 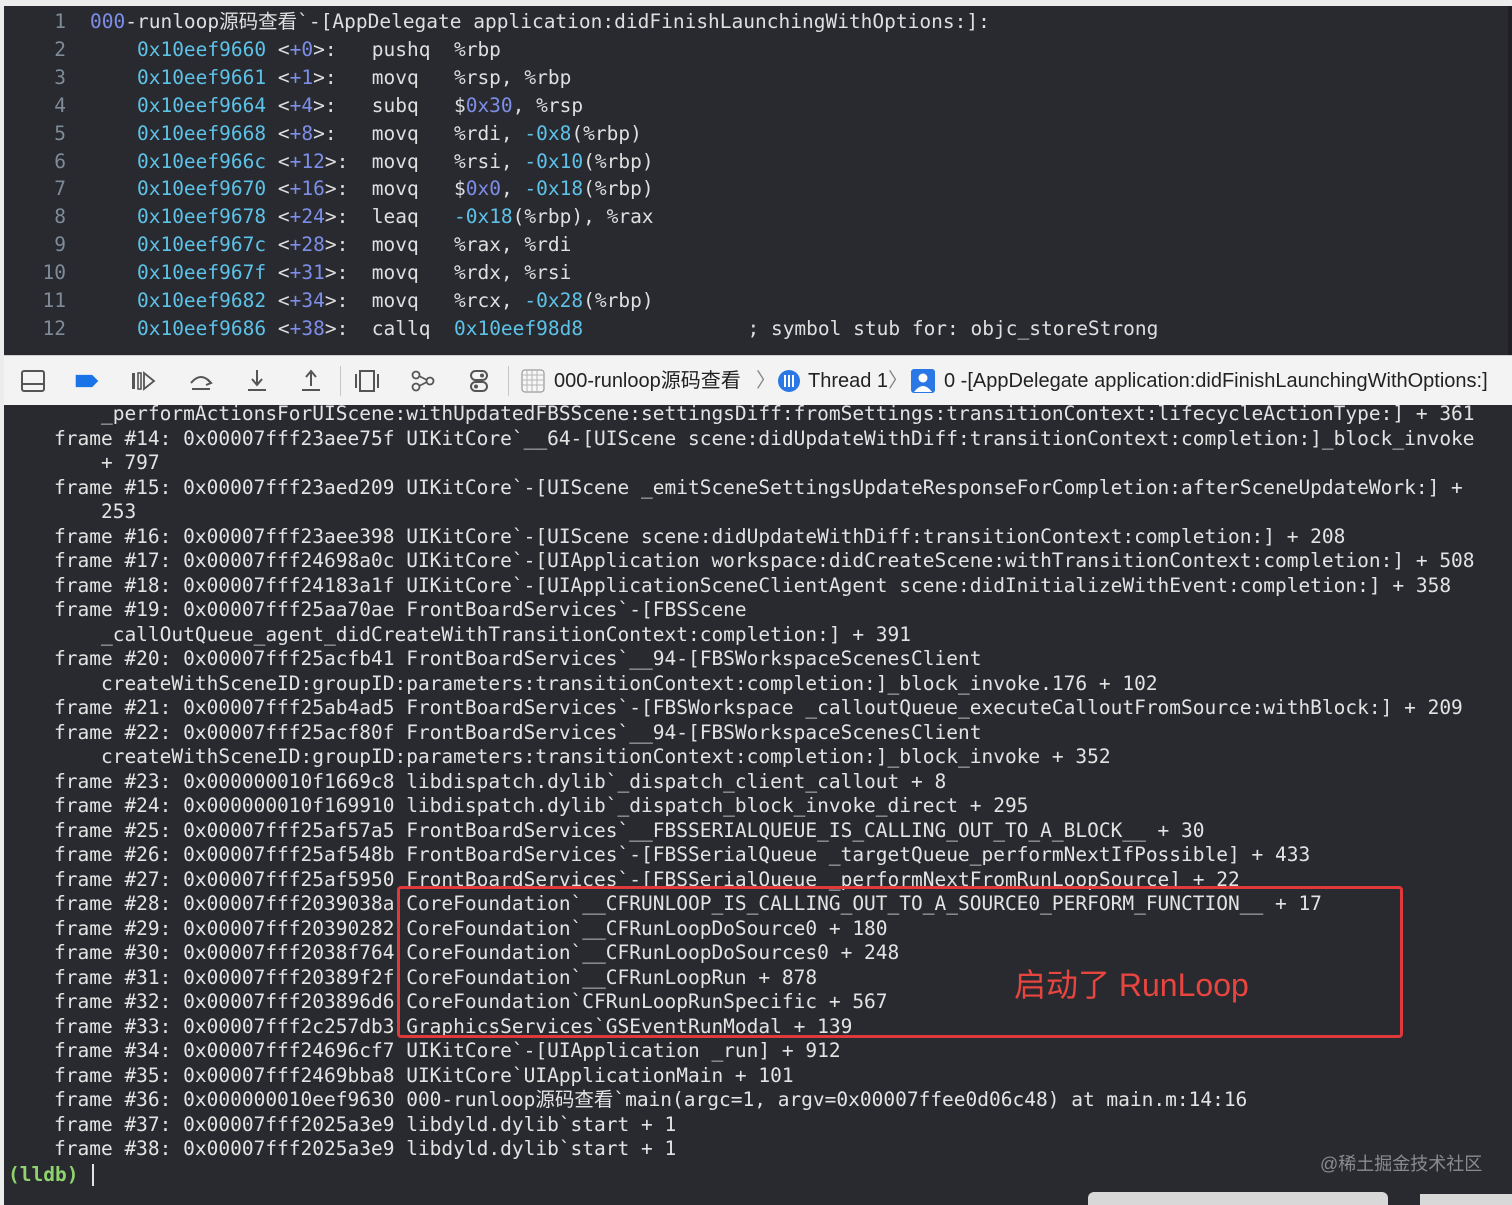 I want to click on memory-graph-icon, so click(x=423, y=381).